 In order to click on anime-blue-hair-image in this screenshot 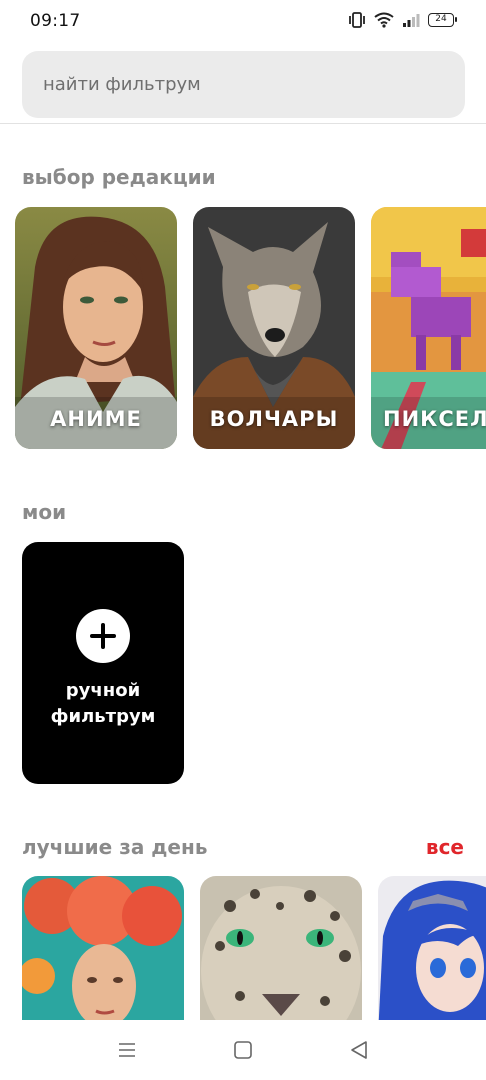, I will do `click(432, 956)`.